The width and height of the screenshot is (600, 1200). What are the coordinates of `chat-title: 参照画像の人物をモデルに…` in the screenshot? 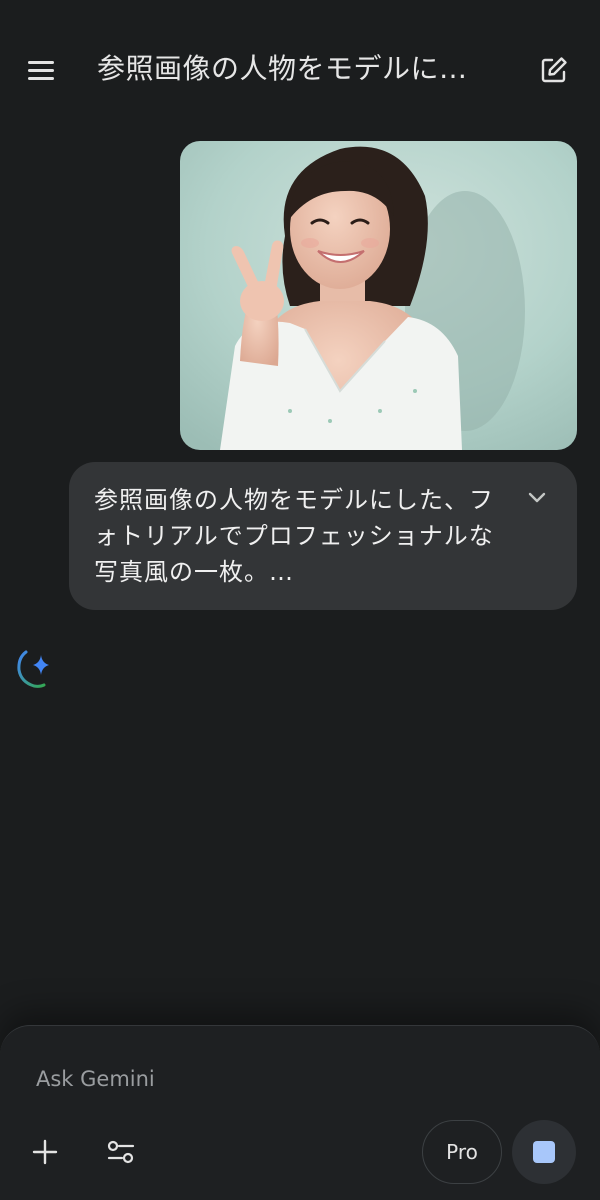 It's located at (282, 68).